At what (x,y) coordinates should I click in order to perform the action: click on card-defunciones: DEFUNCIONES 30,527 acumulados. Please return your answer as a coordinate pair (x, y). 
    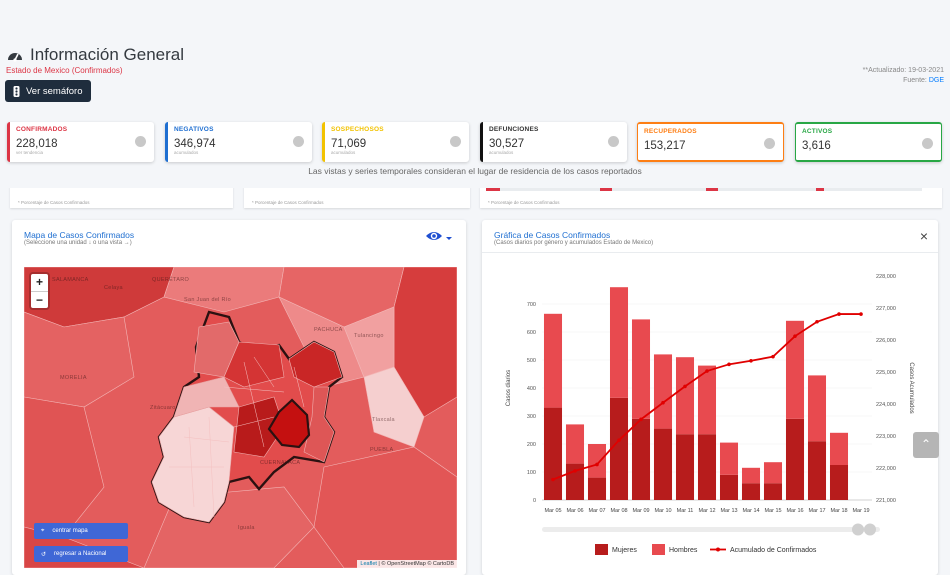
    Looking at the image, I should click on (553, 142).